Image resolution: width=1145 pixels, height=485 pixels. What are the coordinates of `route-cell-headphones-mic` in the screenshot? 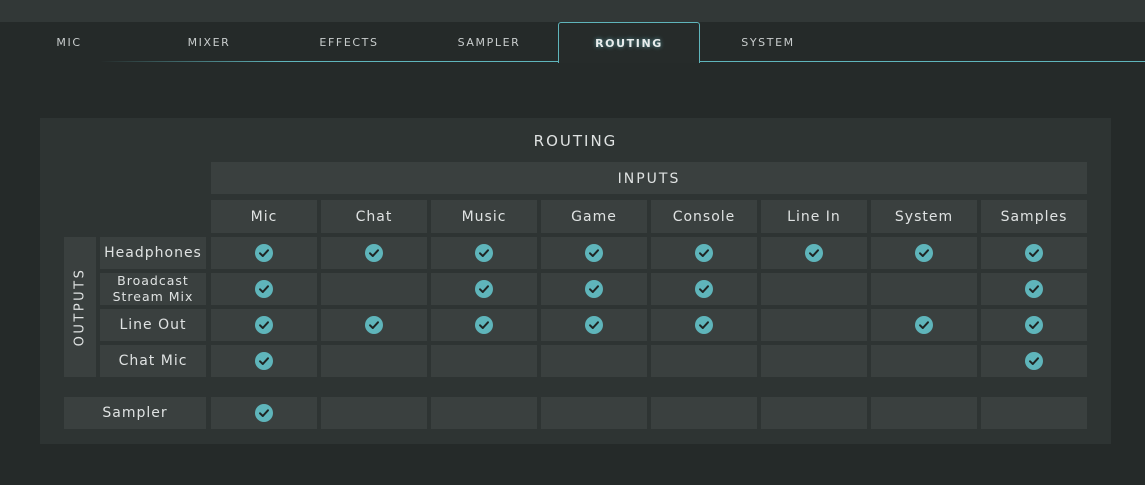 It's located at (264, 253).